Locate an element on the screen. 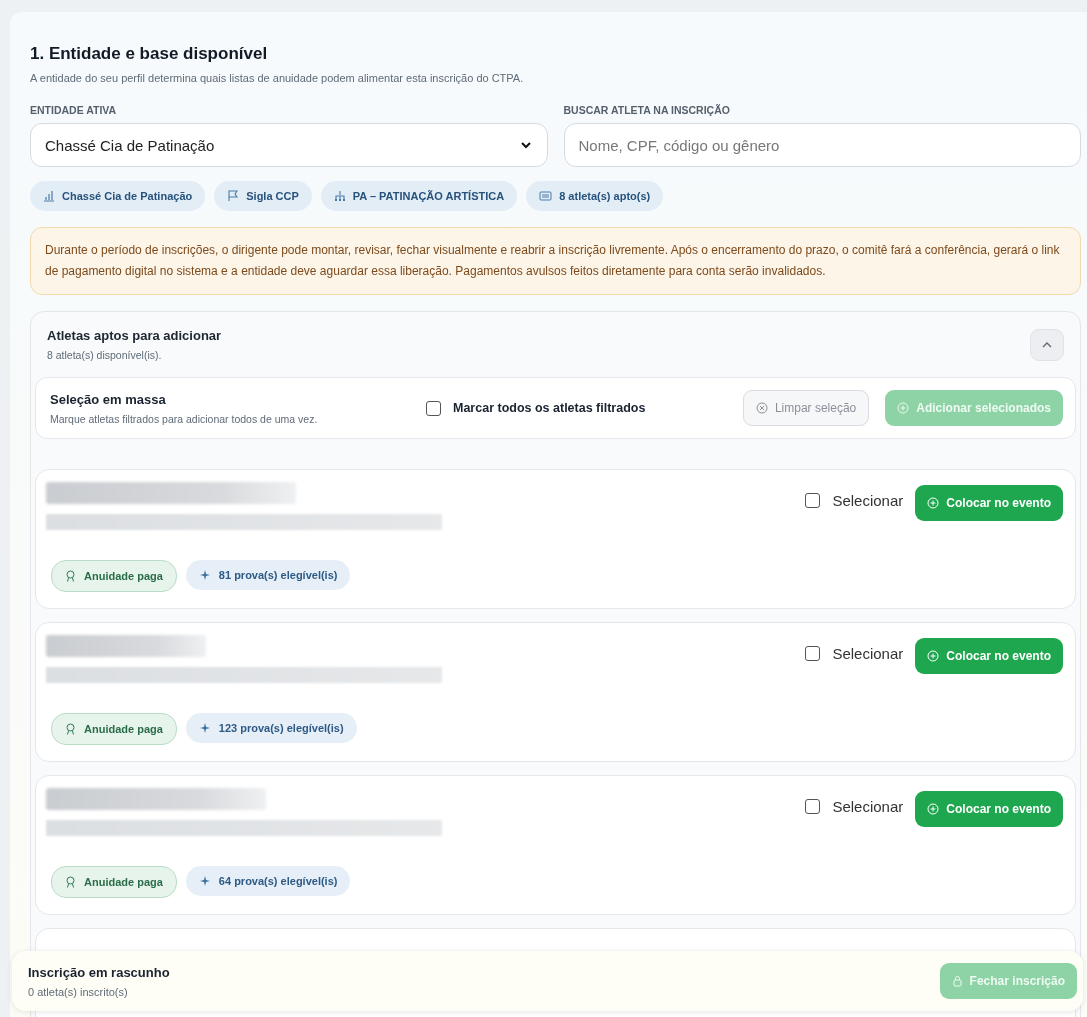 This screenshot has height=1017, width=1087. hierarchy-icon is located at coordinates (339, 196).